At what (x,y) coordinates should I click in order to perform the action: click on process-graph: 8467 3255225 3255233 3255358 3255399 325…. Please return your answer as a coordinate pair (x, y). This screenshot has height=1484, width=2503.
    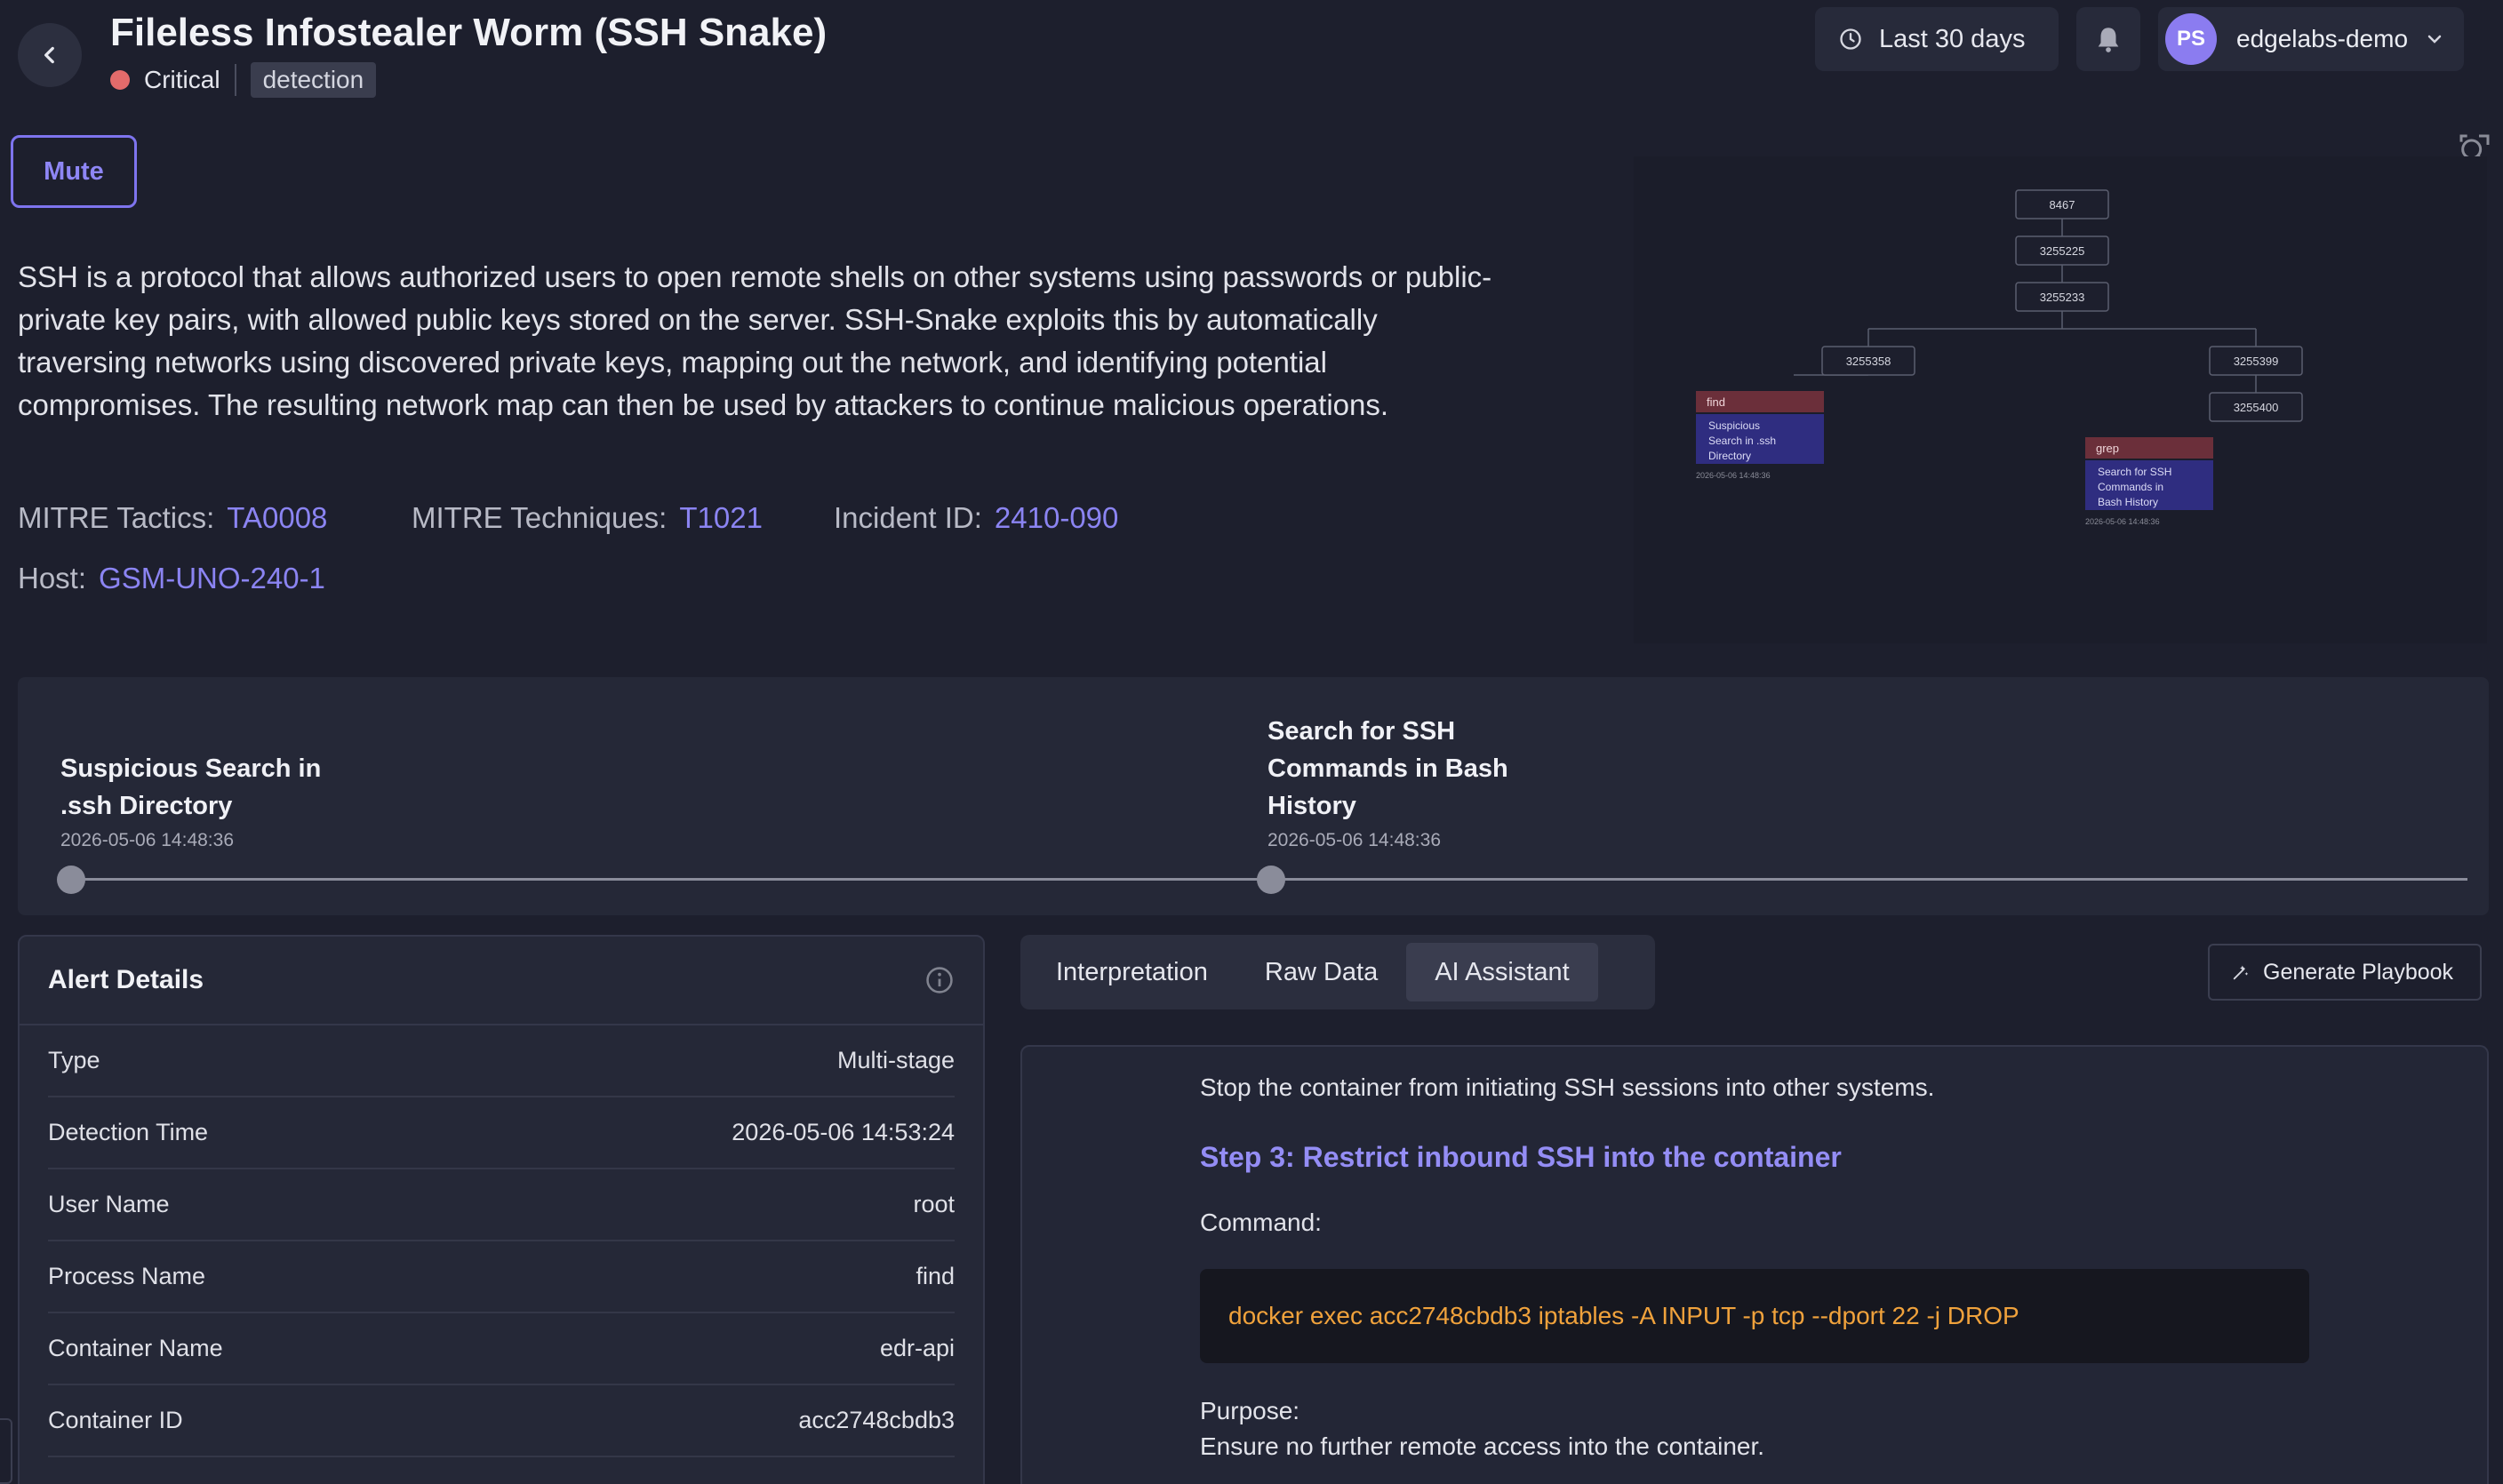
    Looking at the image, I should click on (2060, 400).